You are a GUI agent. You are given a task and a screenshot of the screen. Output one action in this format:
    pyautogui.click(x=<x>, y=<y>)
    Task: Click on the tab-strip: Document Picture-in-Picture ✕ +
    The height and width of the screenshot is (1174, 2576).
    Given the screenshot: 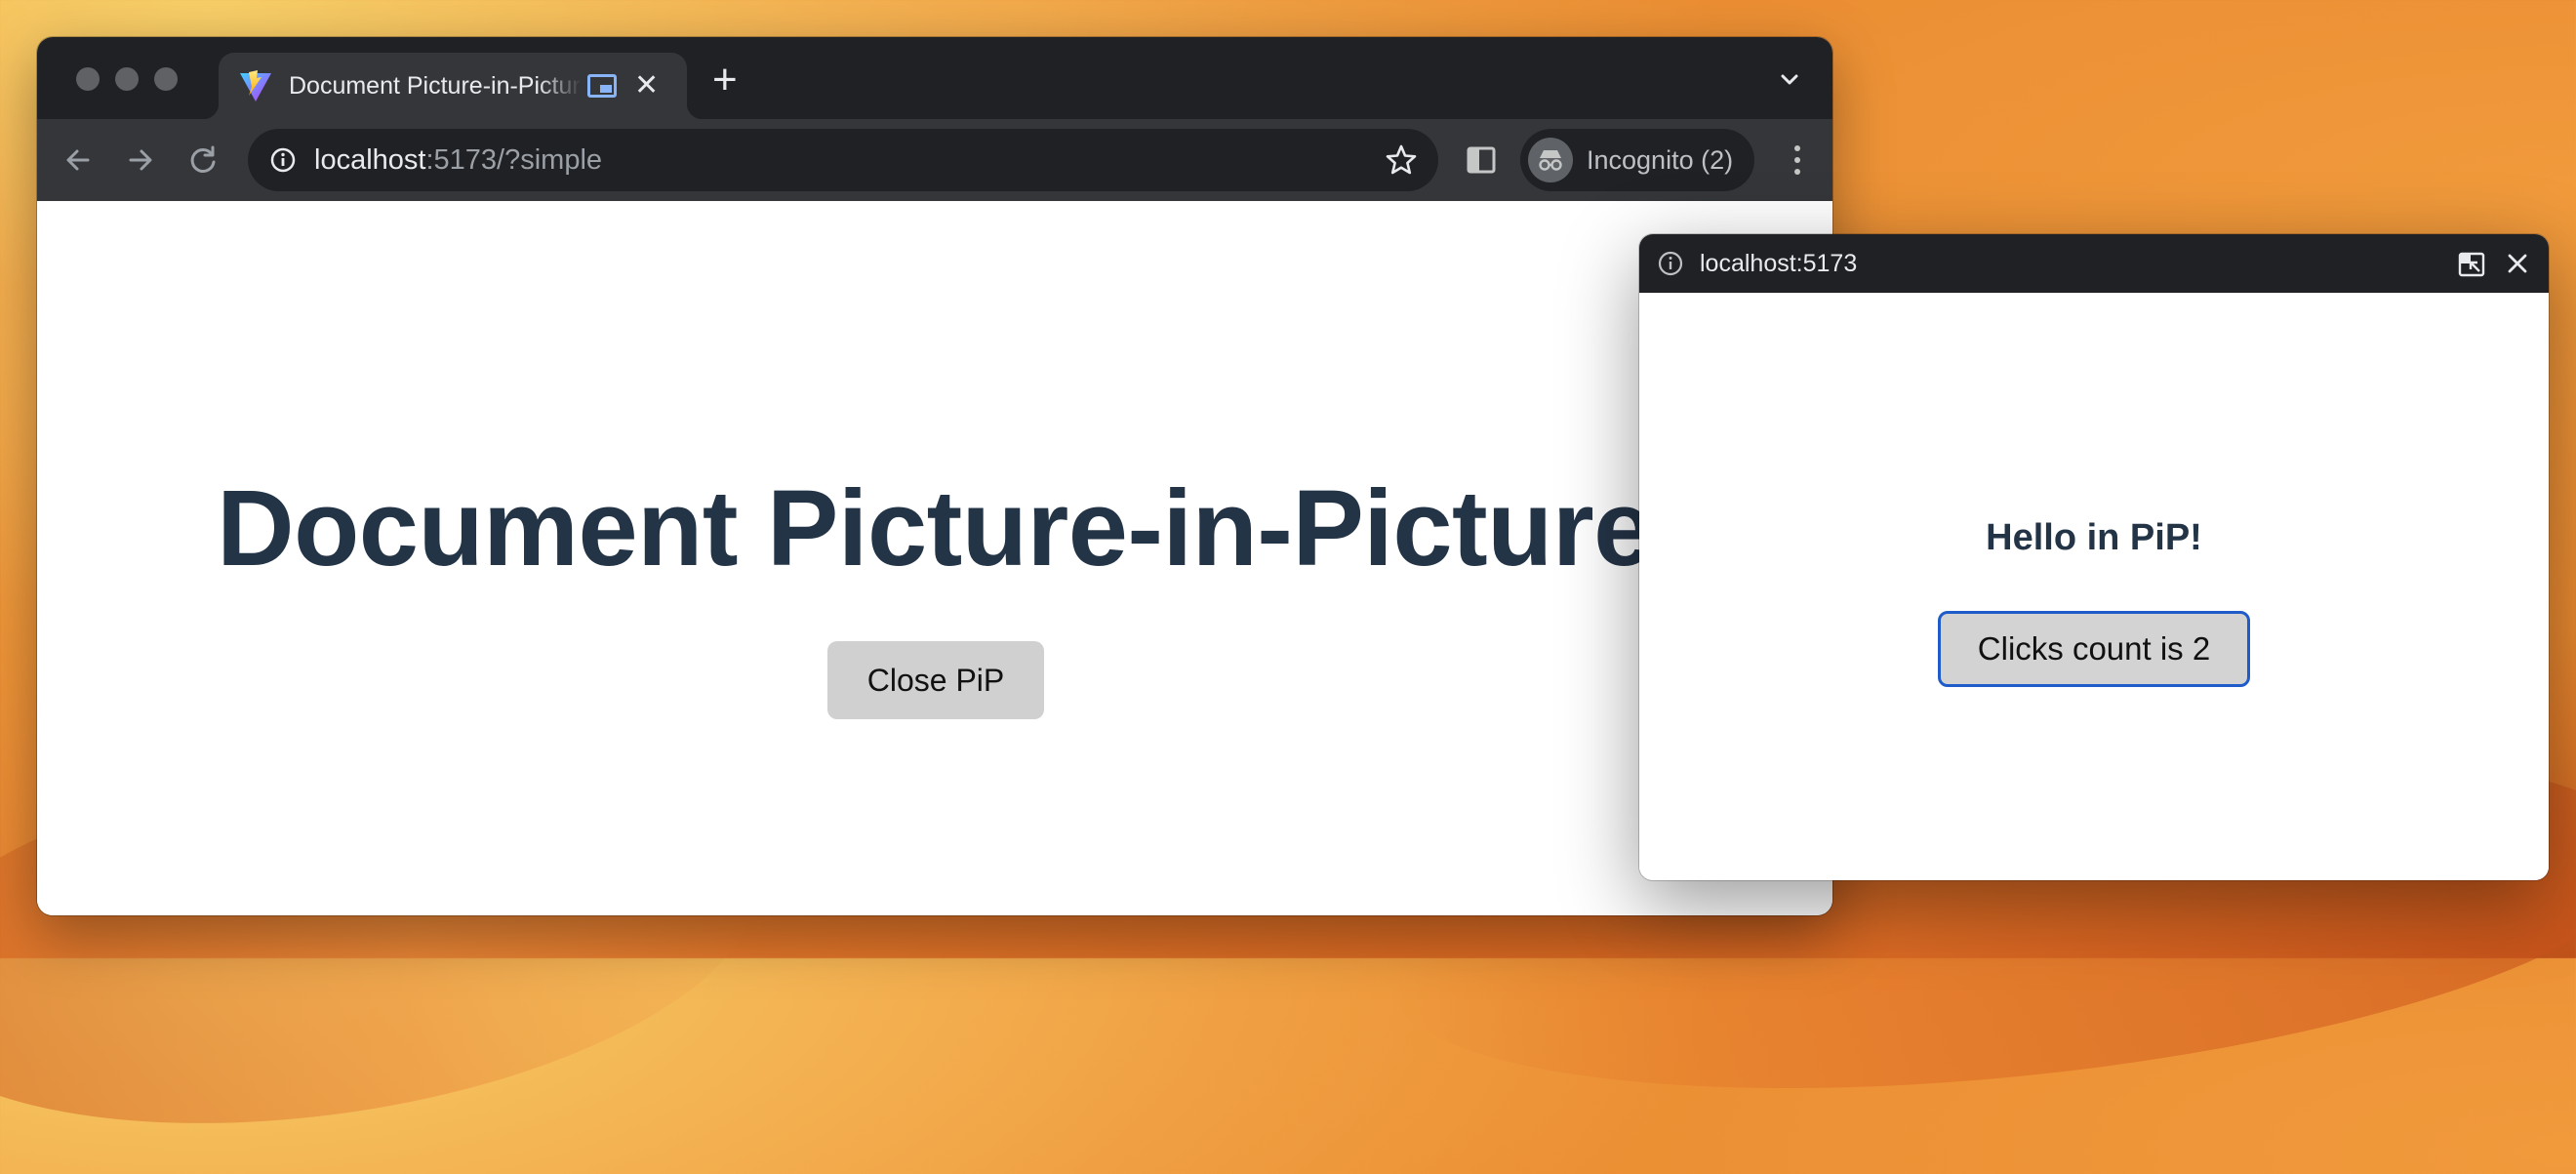 What is the action you would take?
    pyautogui.click(x=934, y=78)
    